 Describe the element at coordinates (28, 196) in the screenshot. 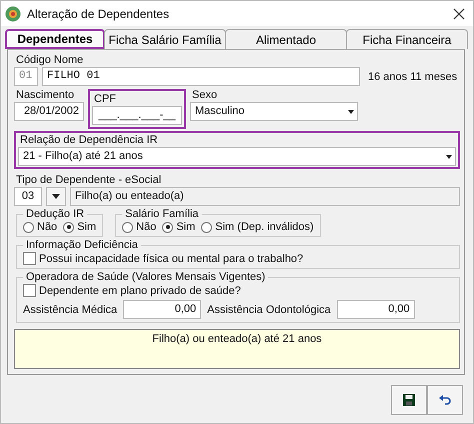

I see `type-code-field: 03` at that location.